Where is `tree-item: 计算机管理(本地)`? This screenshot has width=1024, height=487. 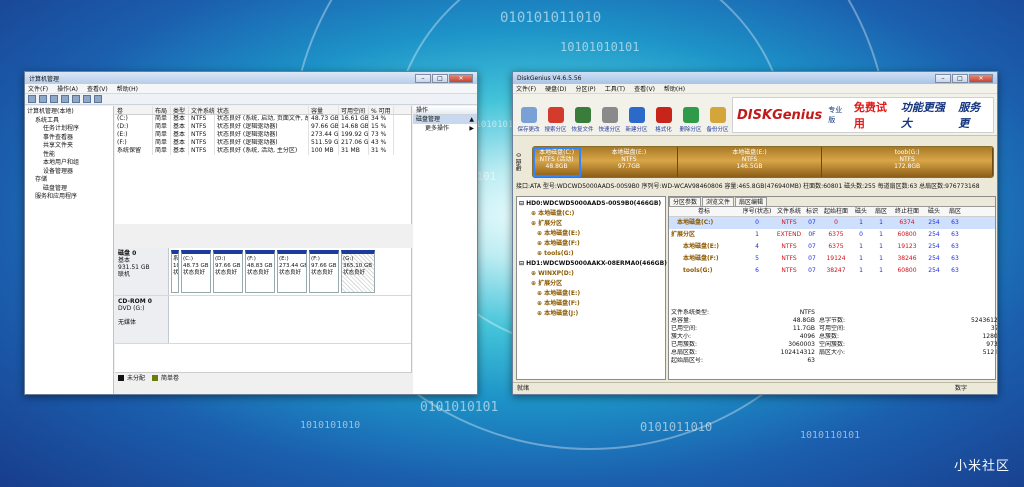 tree-item: 计算机管理(本地) is located at coordinates (69, 112).